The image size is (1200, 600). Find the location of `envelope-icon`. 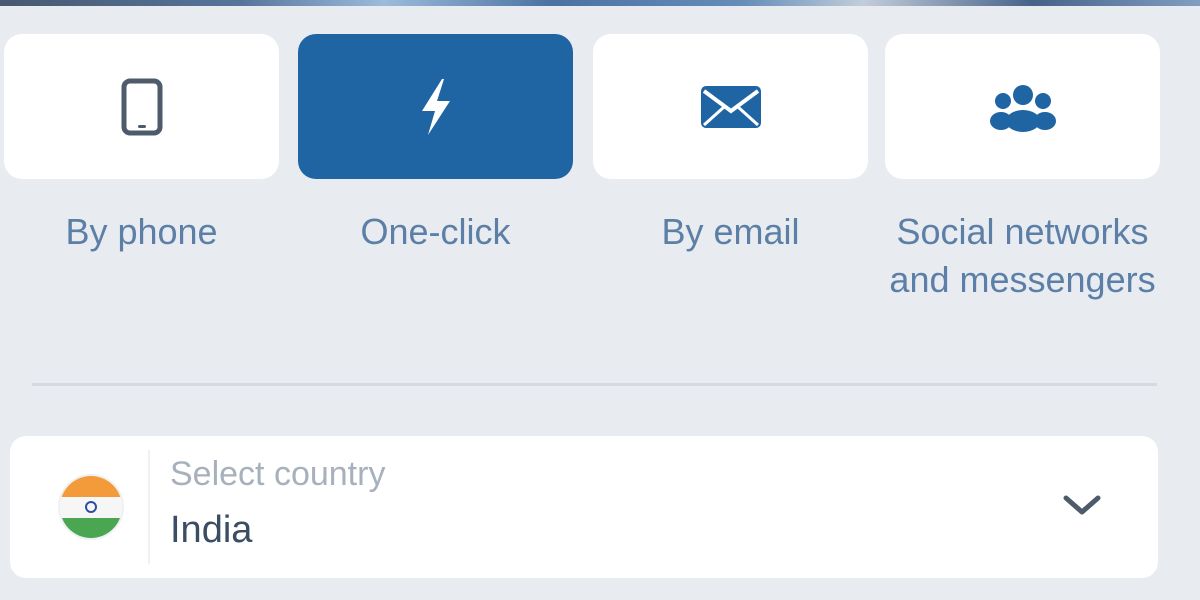

envelope-icon is located at coordinates (731, 107).